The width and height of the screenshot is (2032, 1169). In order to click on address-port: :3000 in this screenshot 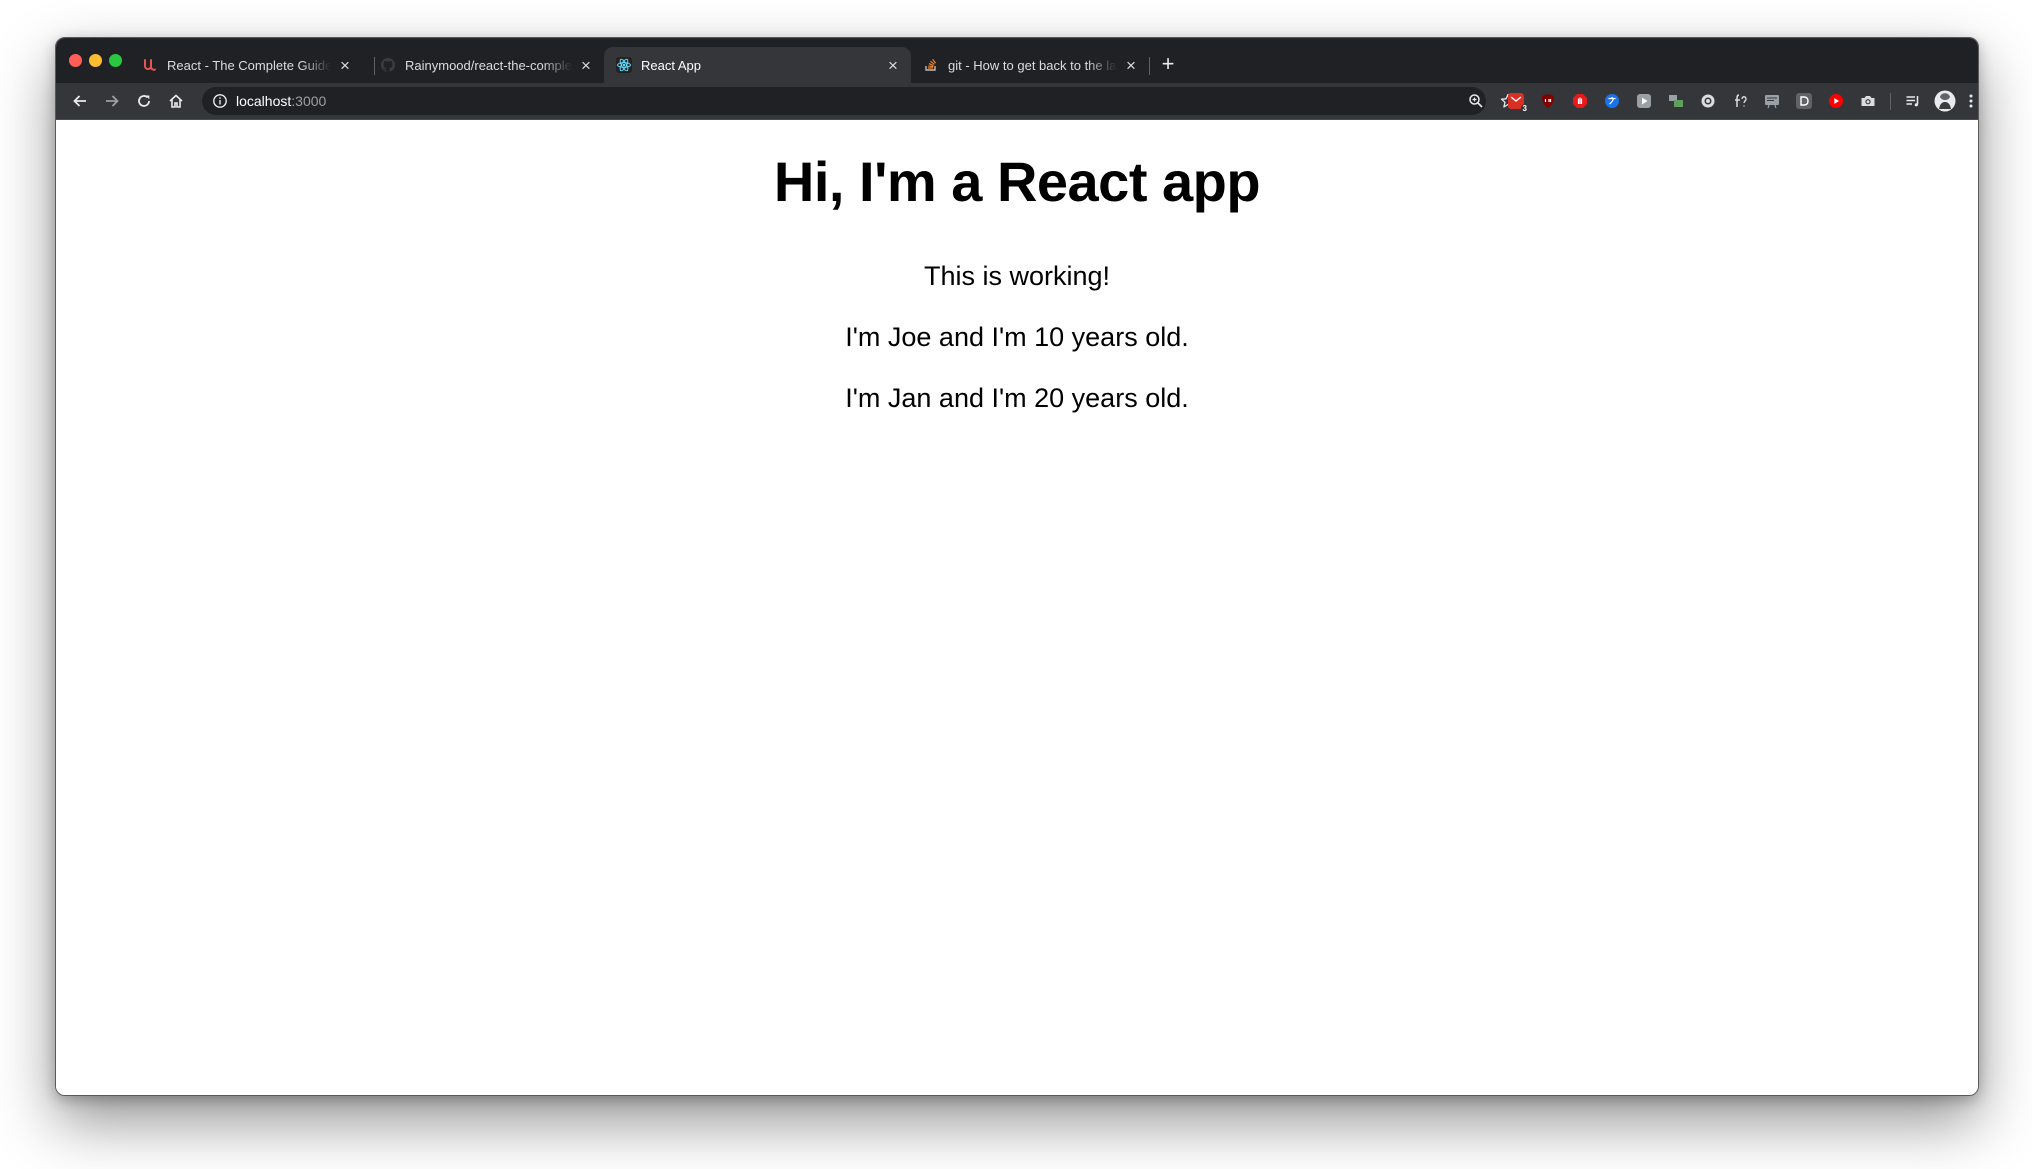, I will do `click(309, 101)`.